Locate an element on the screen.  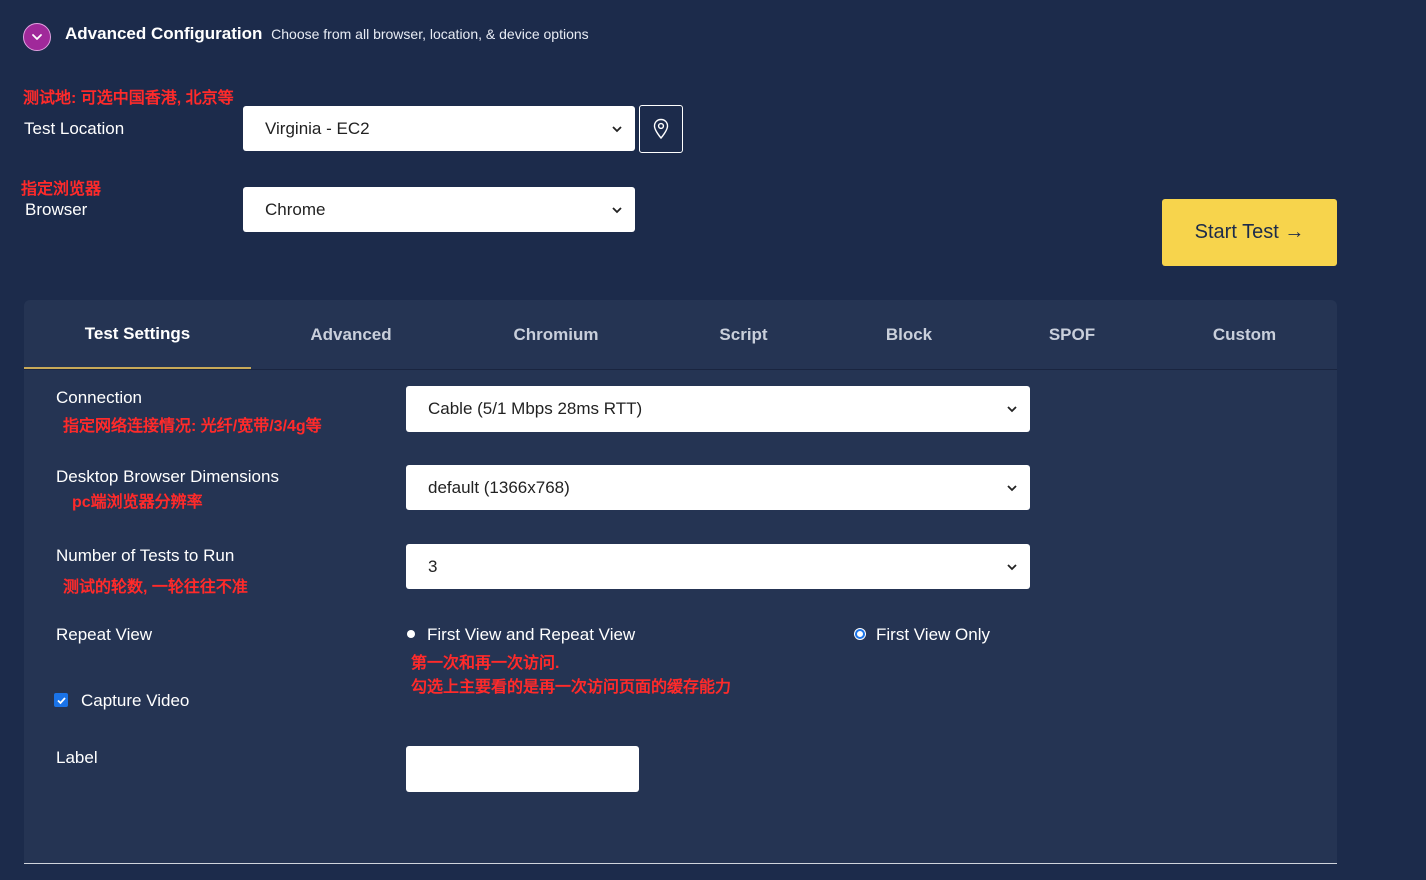
repeat-view-annotation-line2: 勾选上主要看的是再一次访问页面的缓存能力 is located at coordinates (571, 687).